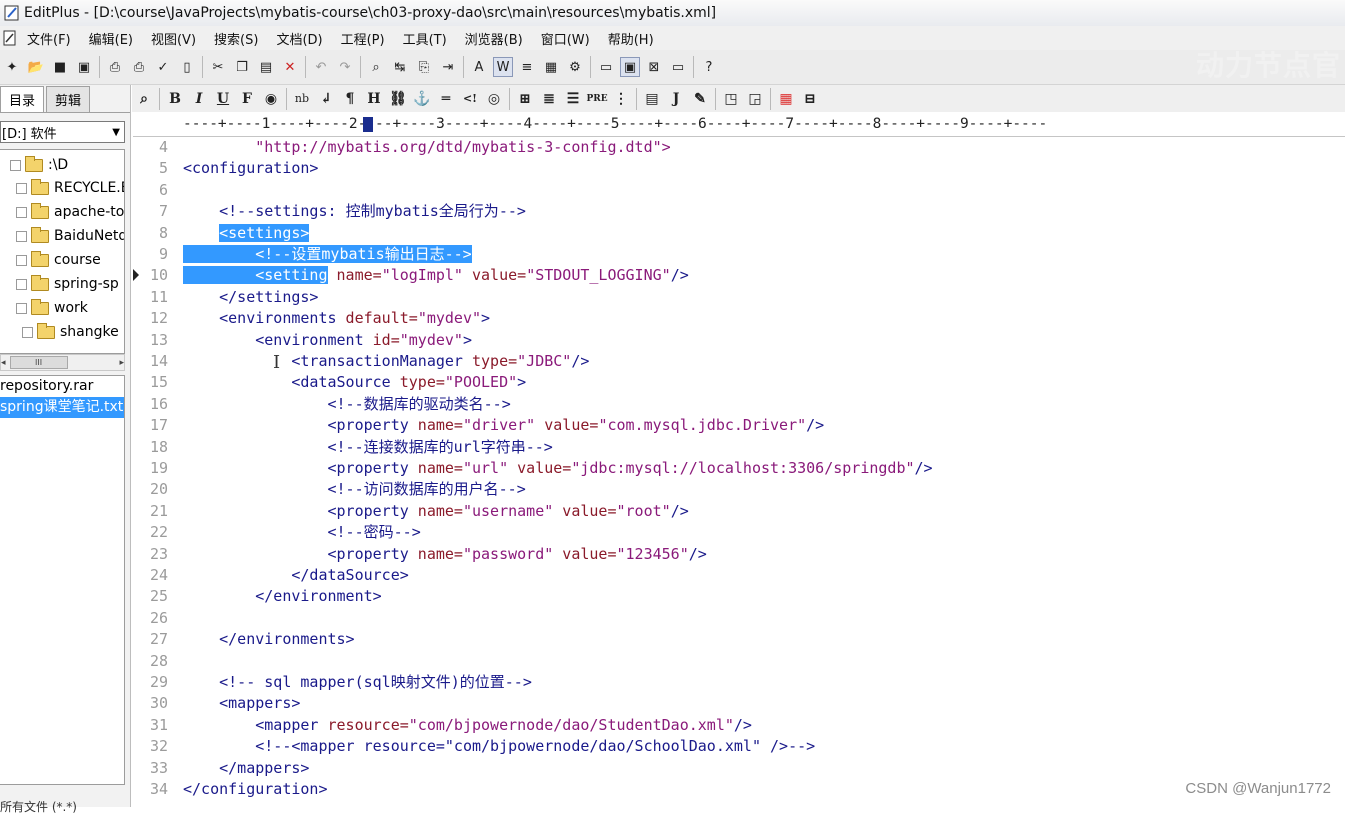 Image resolution: width=1345 pixels, height=815 pixels. I want to click on tree-item: course, so click(58, 260).